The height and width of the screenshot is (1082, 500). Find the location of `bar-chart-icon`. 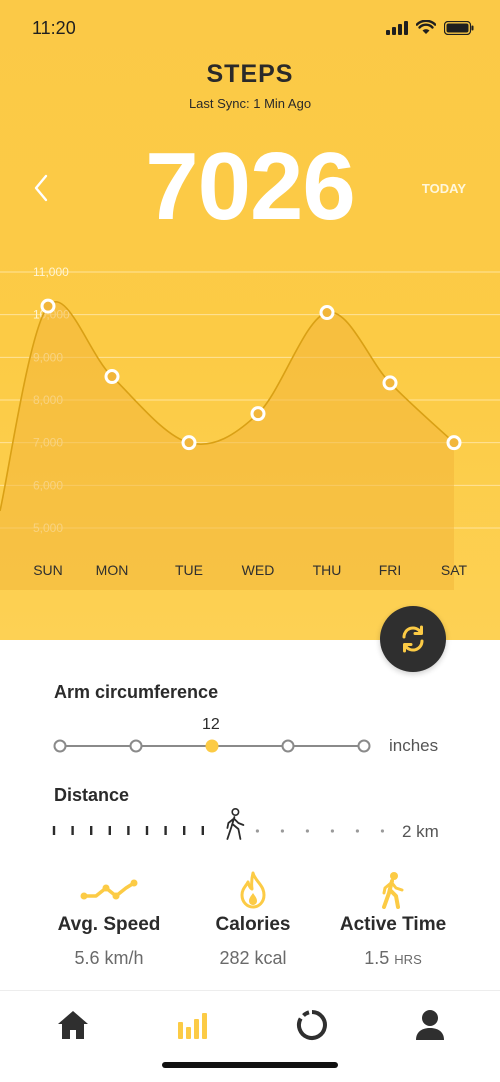

bar-chart-icon is located at coordinates (192, 1026).